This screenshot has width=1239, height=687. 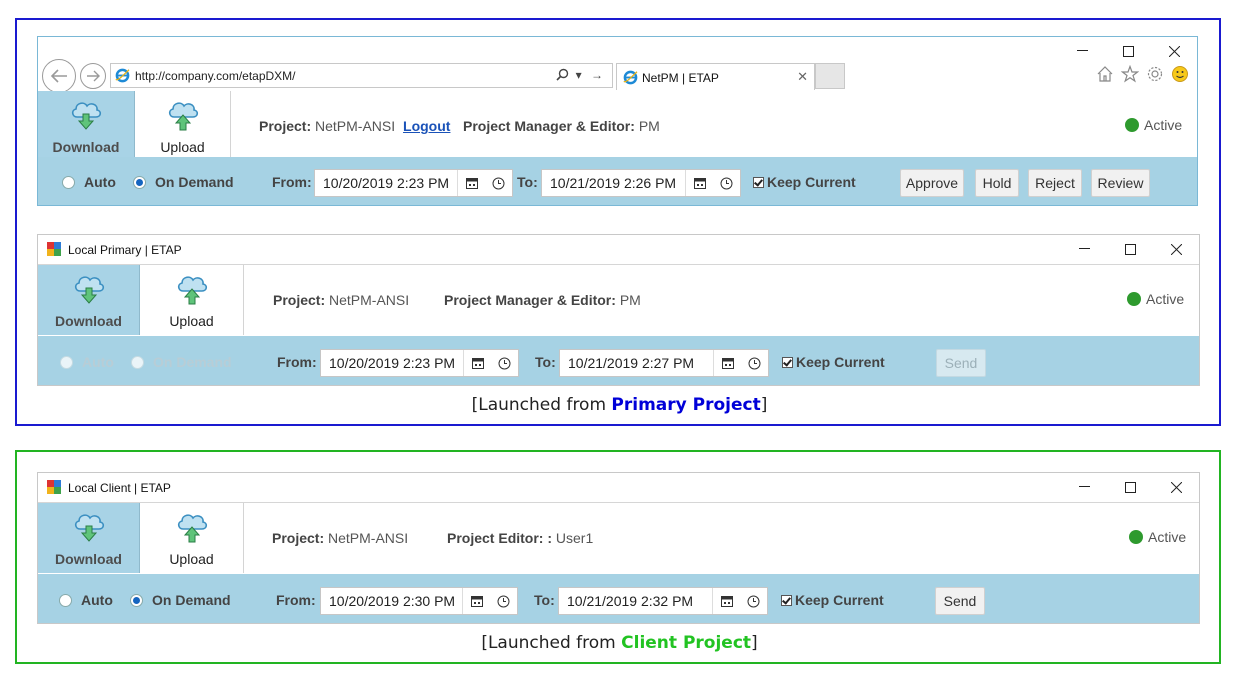 What do you see at coordinates (1130, 74) in the screenshot?
I see `favorites-star-icon` at bounding box center [1130, 74].